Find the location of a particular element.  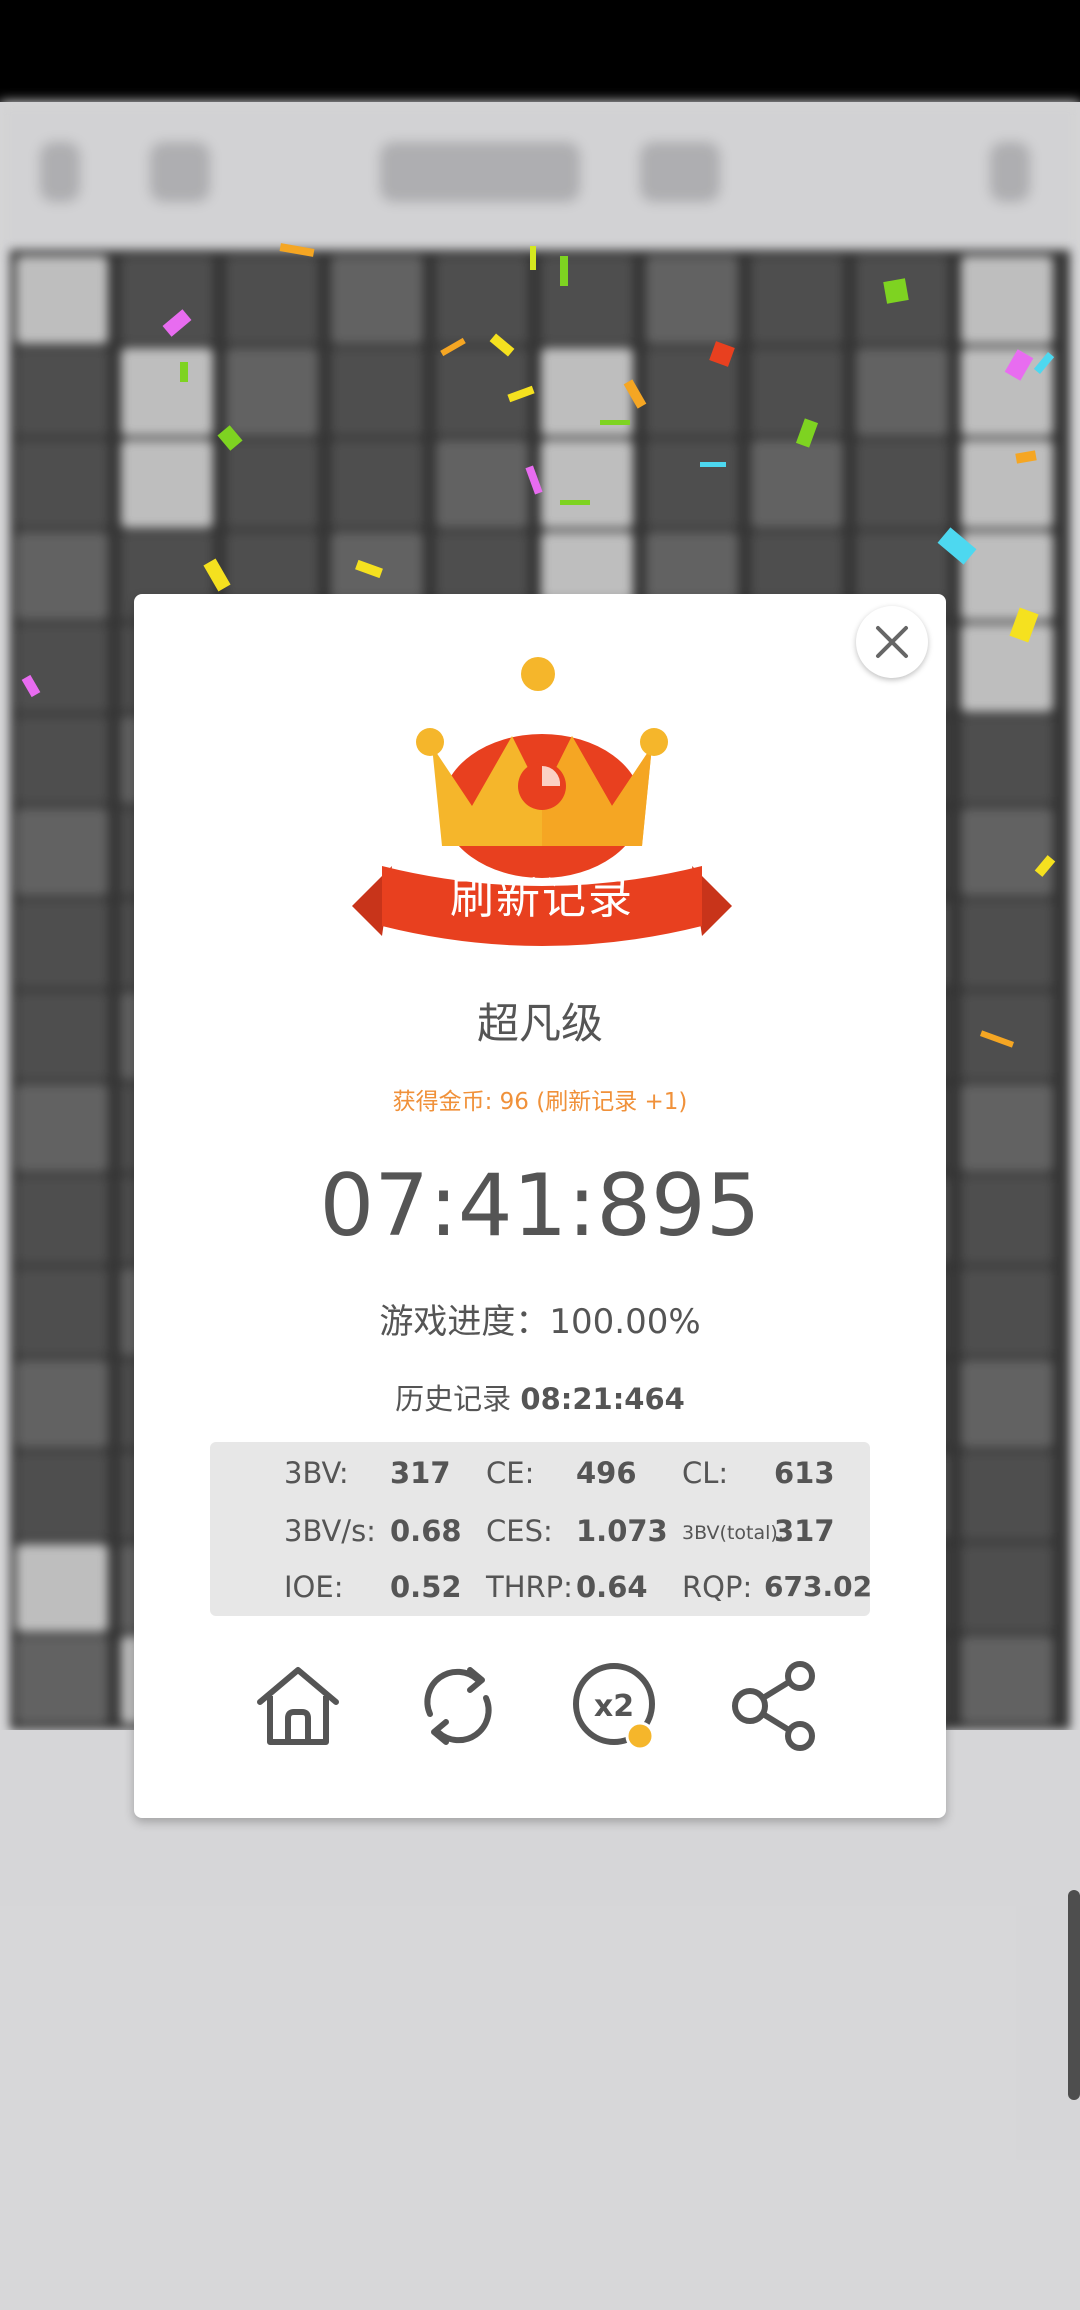

restart-icon is located at coordinates (458, 1706).